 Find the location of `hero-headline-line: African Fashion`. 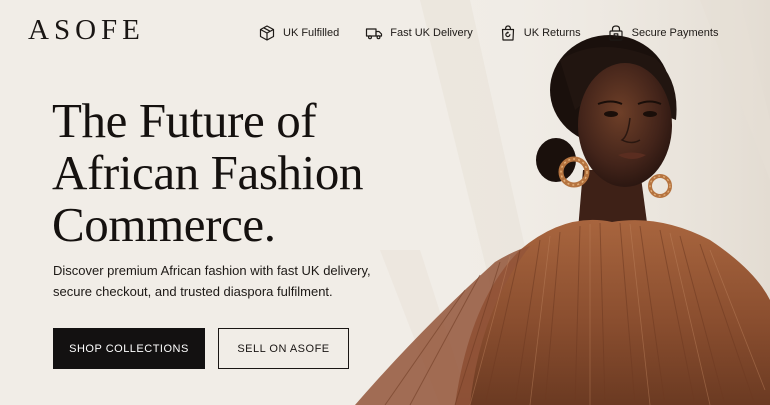

hero-headline-line: African Fashion is located at coordinates (208, 172).